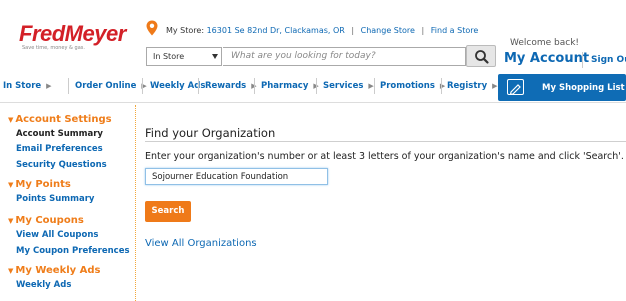 The image size is (626, 301). What do you see at coordinates (467, 86) in the screenshot?
I see `nav-label: Registry` at bounding box center [467, 86].